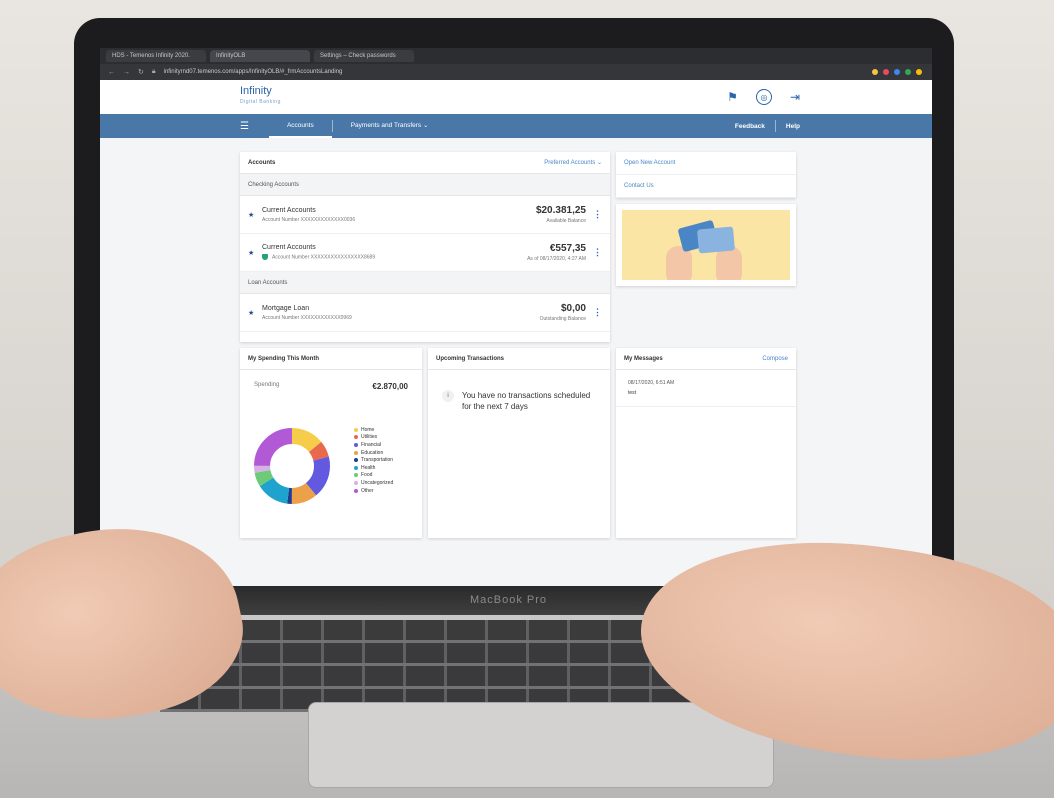  Describe the element at coordinates (775, 359) in the screenshot. I see `compose-link: Compose` at that location.